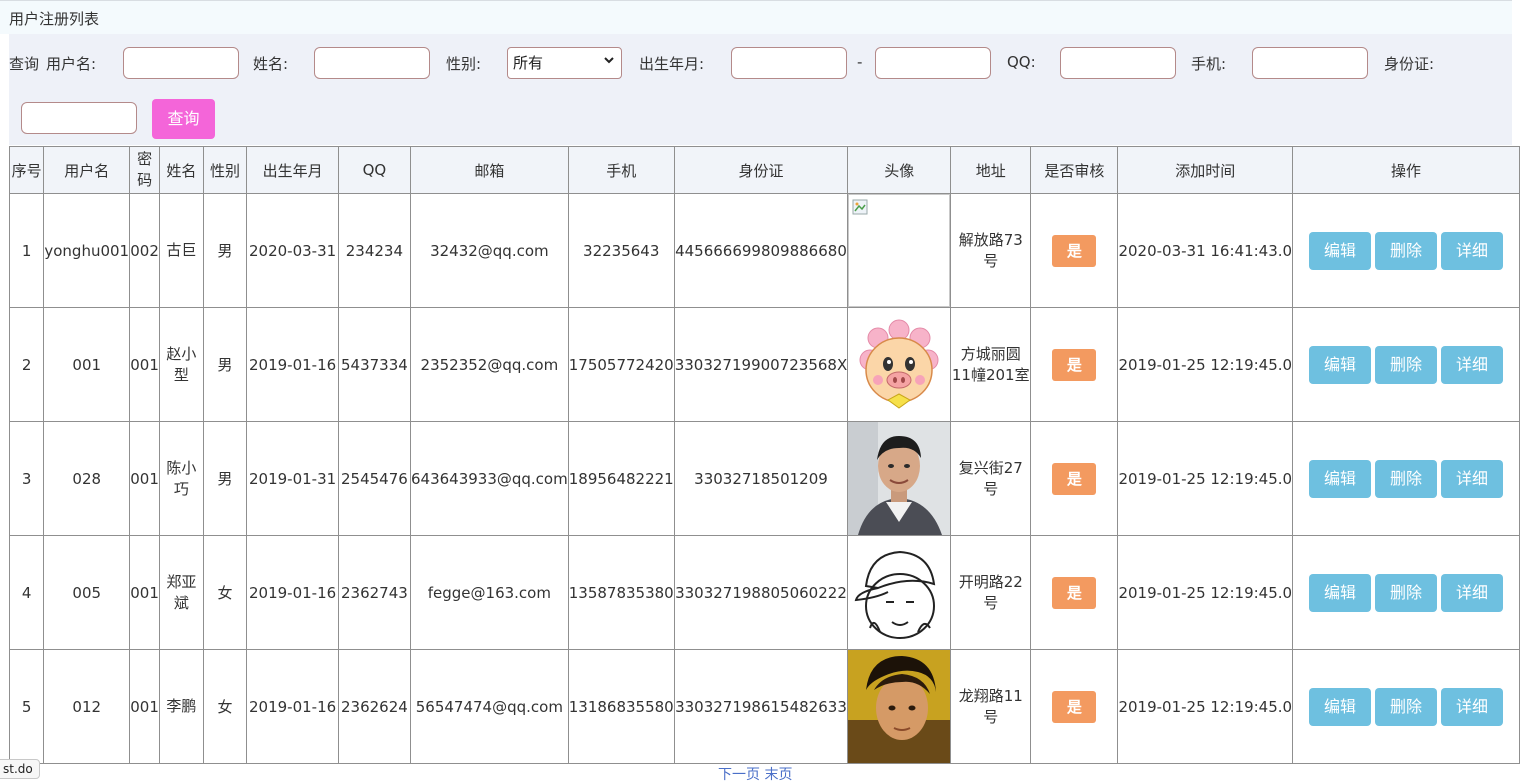 This screenshot has height=784, width=1520. What do you see at coordinates (789, 63) in the screenshot?
I see `birth-start-input` at bounding box center [789, 63].